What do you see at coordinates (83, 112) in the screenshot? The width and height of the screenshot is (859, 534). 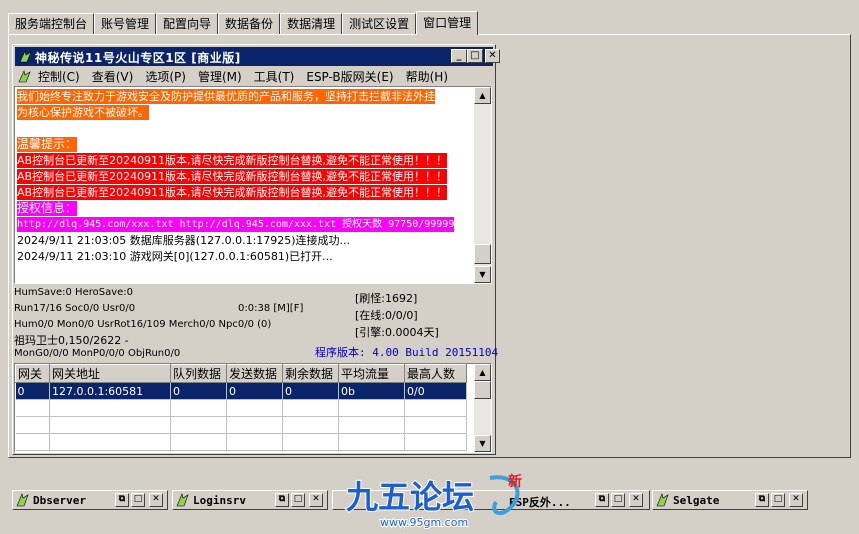 I see `log-intro-line: 为核心保护游戏不被破坏。` at bounding box center [83, 112].